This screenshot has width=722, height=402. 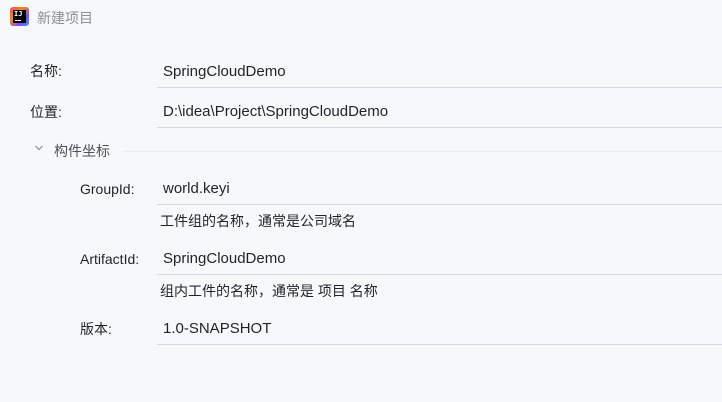 I want to click on version-input, so click(x=439, y=328).